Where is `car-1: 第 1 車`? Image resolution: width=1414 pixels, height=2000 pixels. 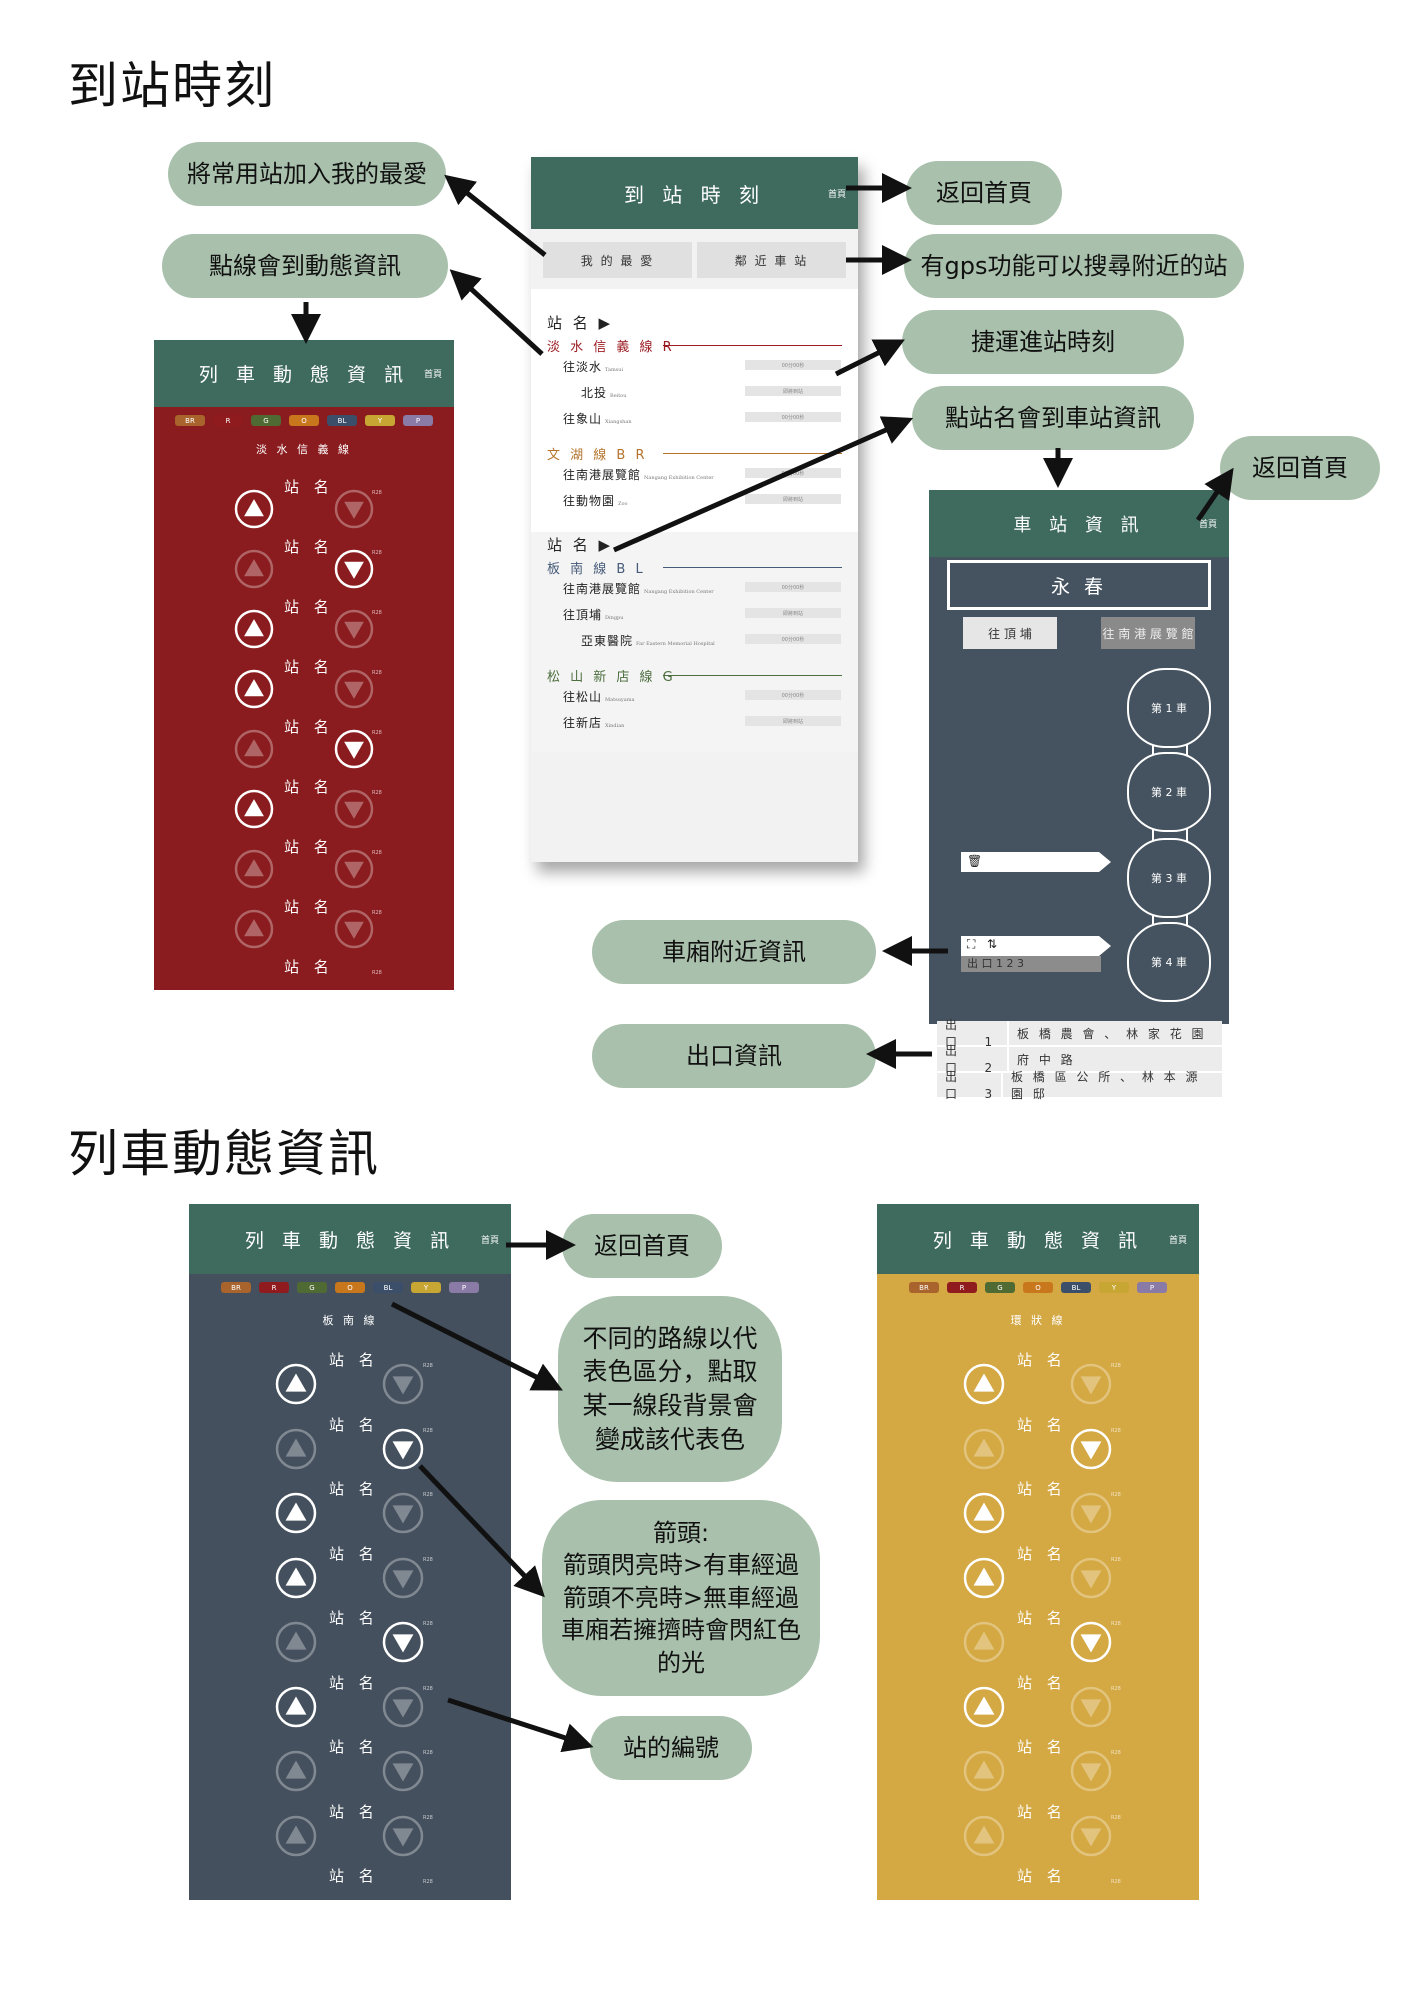 car-1: 第 1 車 is located at coordinates (1169, 708).